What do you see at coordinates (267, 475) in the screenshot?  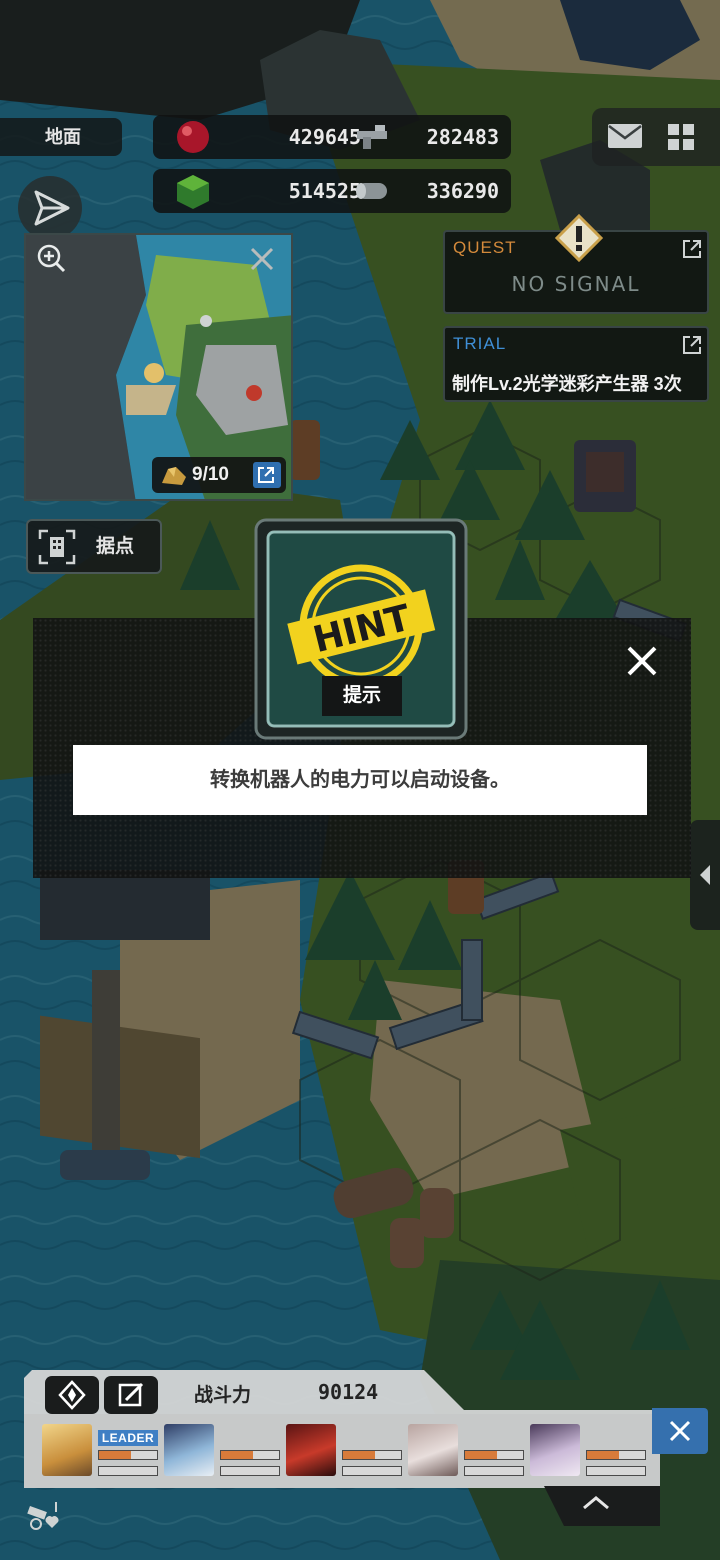 I see `external-link-icon` at bounding box center [267, 475].